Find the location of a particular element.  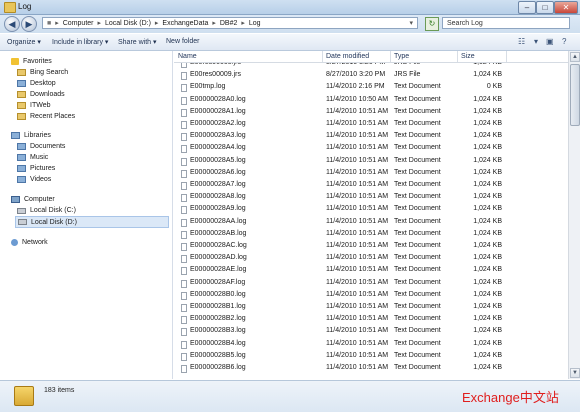

breadcrumb-log: Log is located at coordinates (255, 23).